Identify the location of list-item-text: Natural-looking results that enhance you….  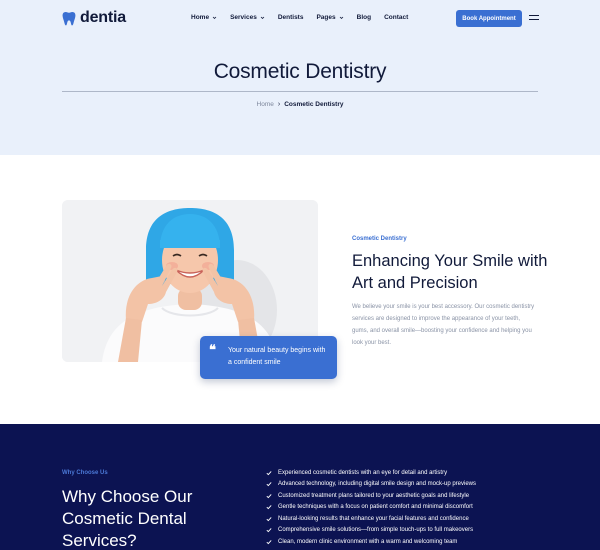
(373, 518).